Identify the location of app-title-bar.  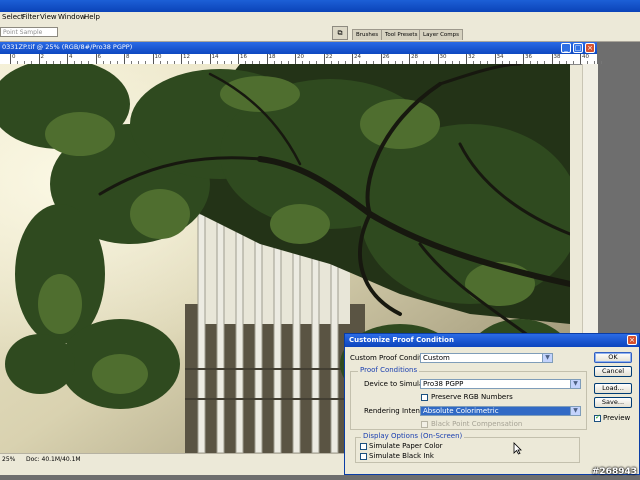
(320, 6).